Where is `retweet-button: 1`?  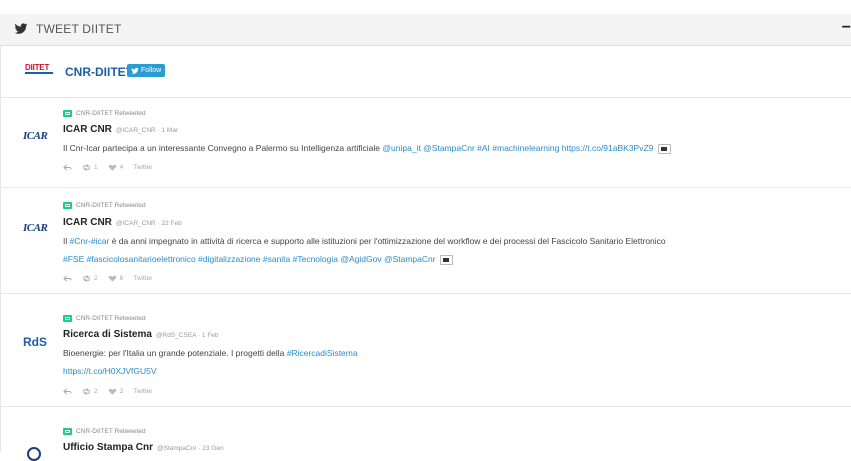
retweet-button: 1 is located at coordinates (90, 167).